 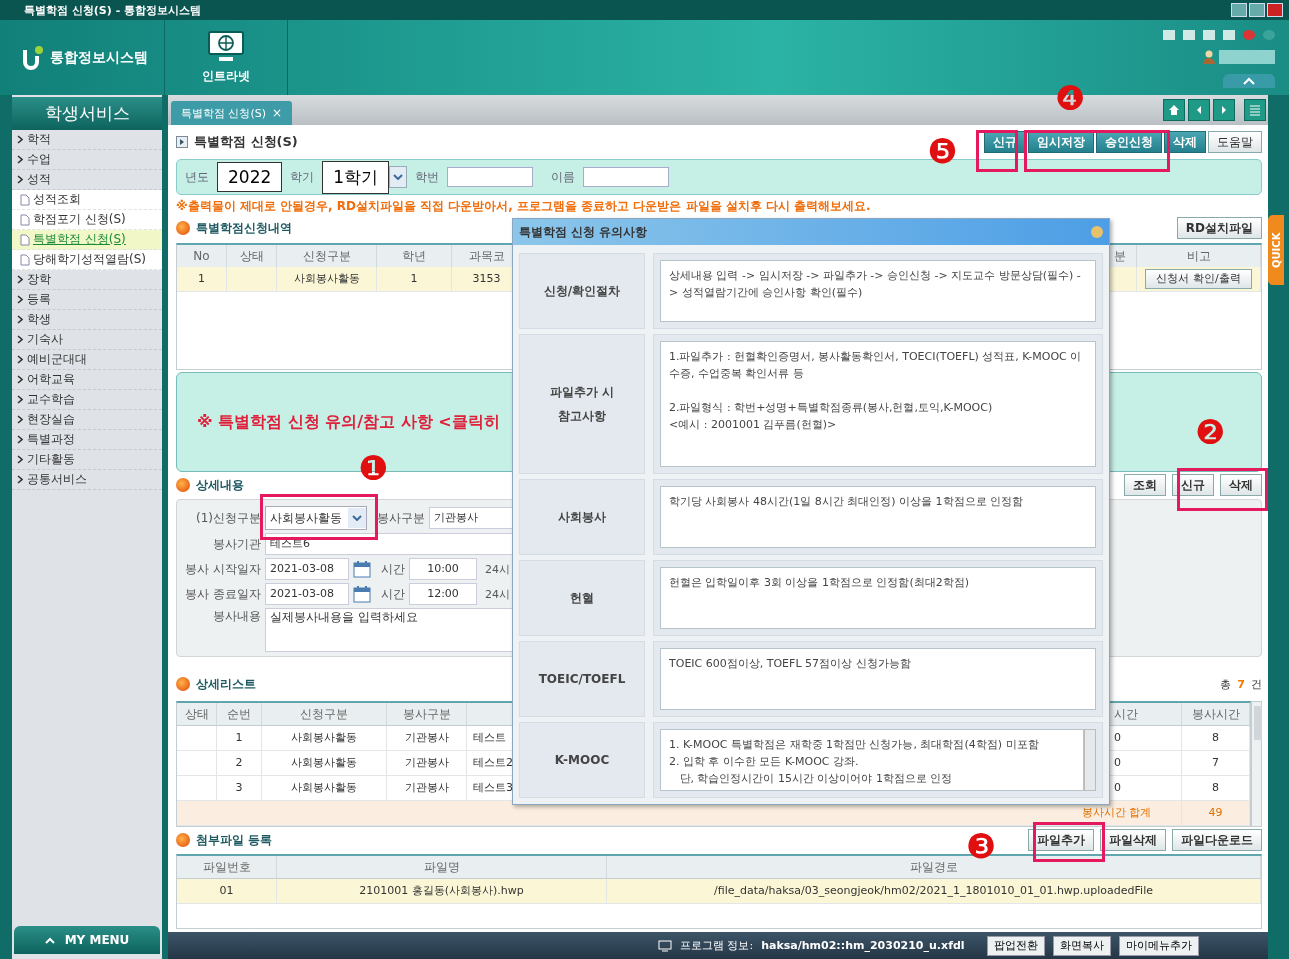 I want to click on notice-category: 신청/확인절차, so click(x=582, y=291).